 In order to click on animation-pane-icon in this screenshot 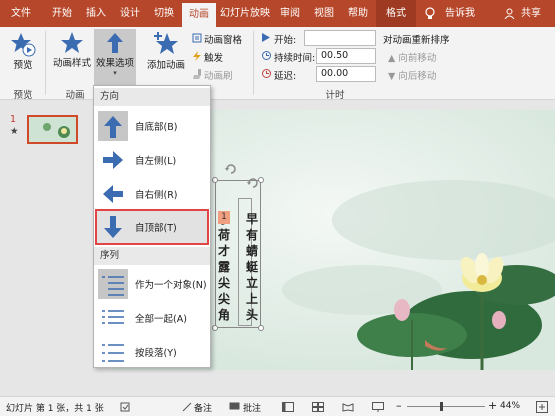, I will do `click(197, 38)`.